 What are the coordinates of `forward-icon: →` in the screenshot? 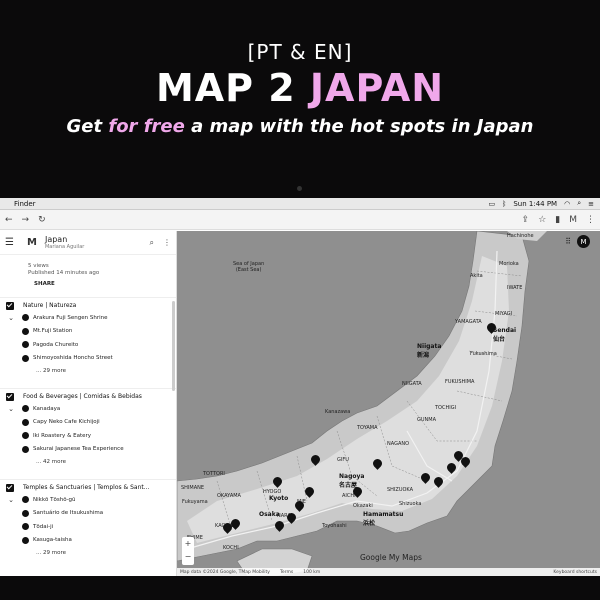 It's located at (26, 220).